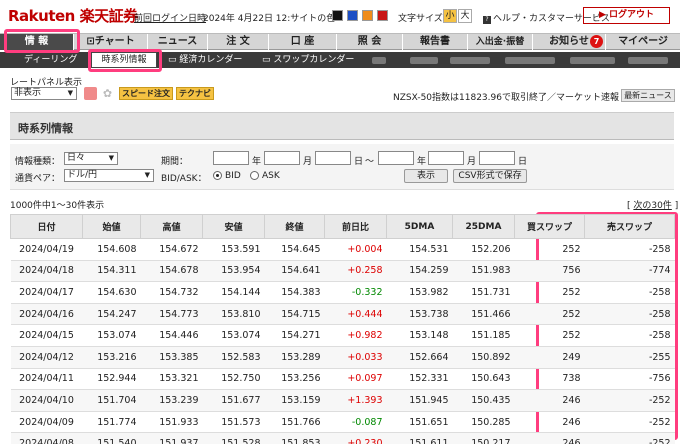 The image size is (680, 444). I want to click on table-cell: 2024/04/16, so click(46, 314).